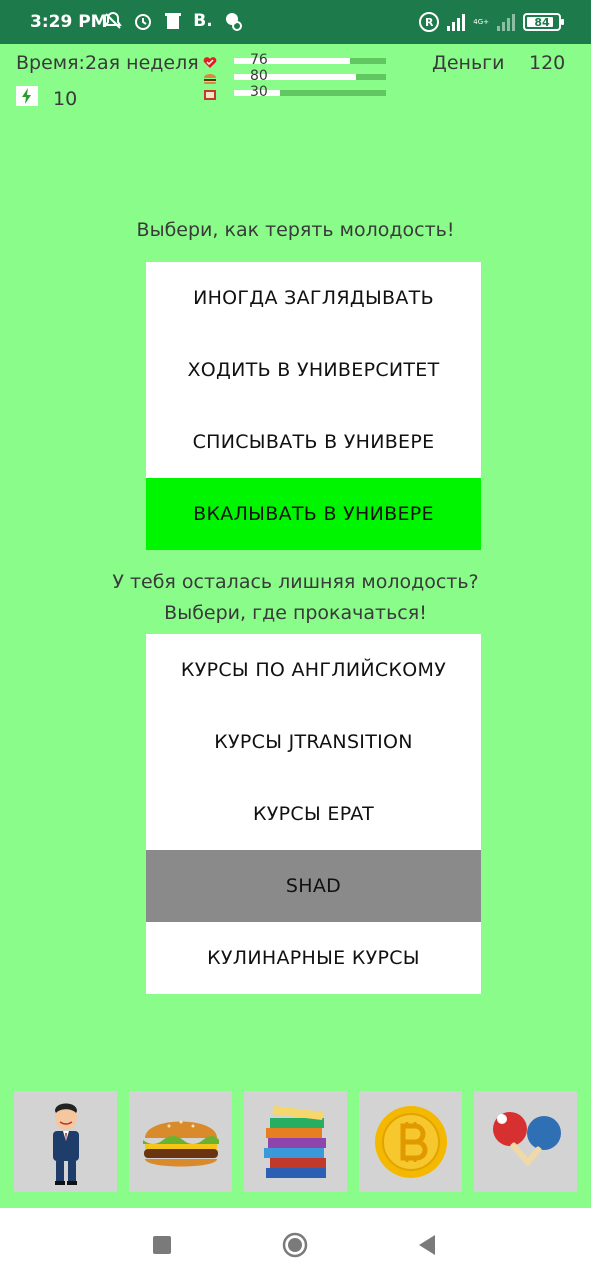  I want to click on trash-icon, so click(173, 21).